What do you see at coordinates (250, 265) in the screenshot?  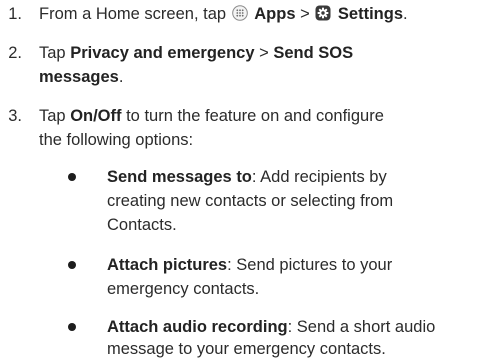 I see `option-text: Attach pictures: Send pictures to your` at bounding box center [250, 265].